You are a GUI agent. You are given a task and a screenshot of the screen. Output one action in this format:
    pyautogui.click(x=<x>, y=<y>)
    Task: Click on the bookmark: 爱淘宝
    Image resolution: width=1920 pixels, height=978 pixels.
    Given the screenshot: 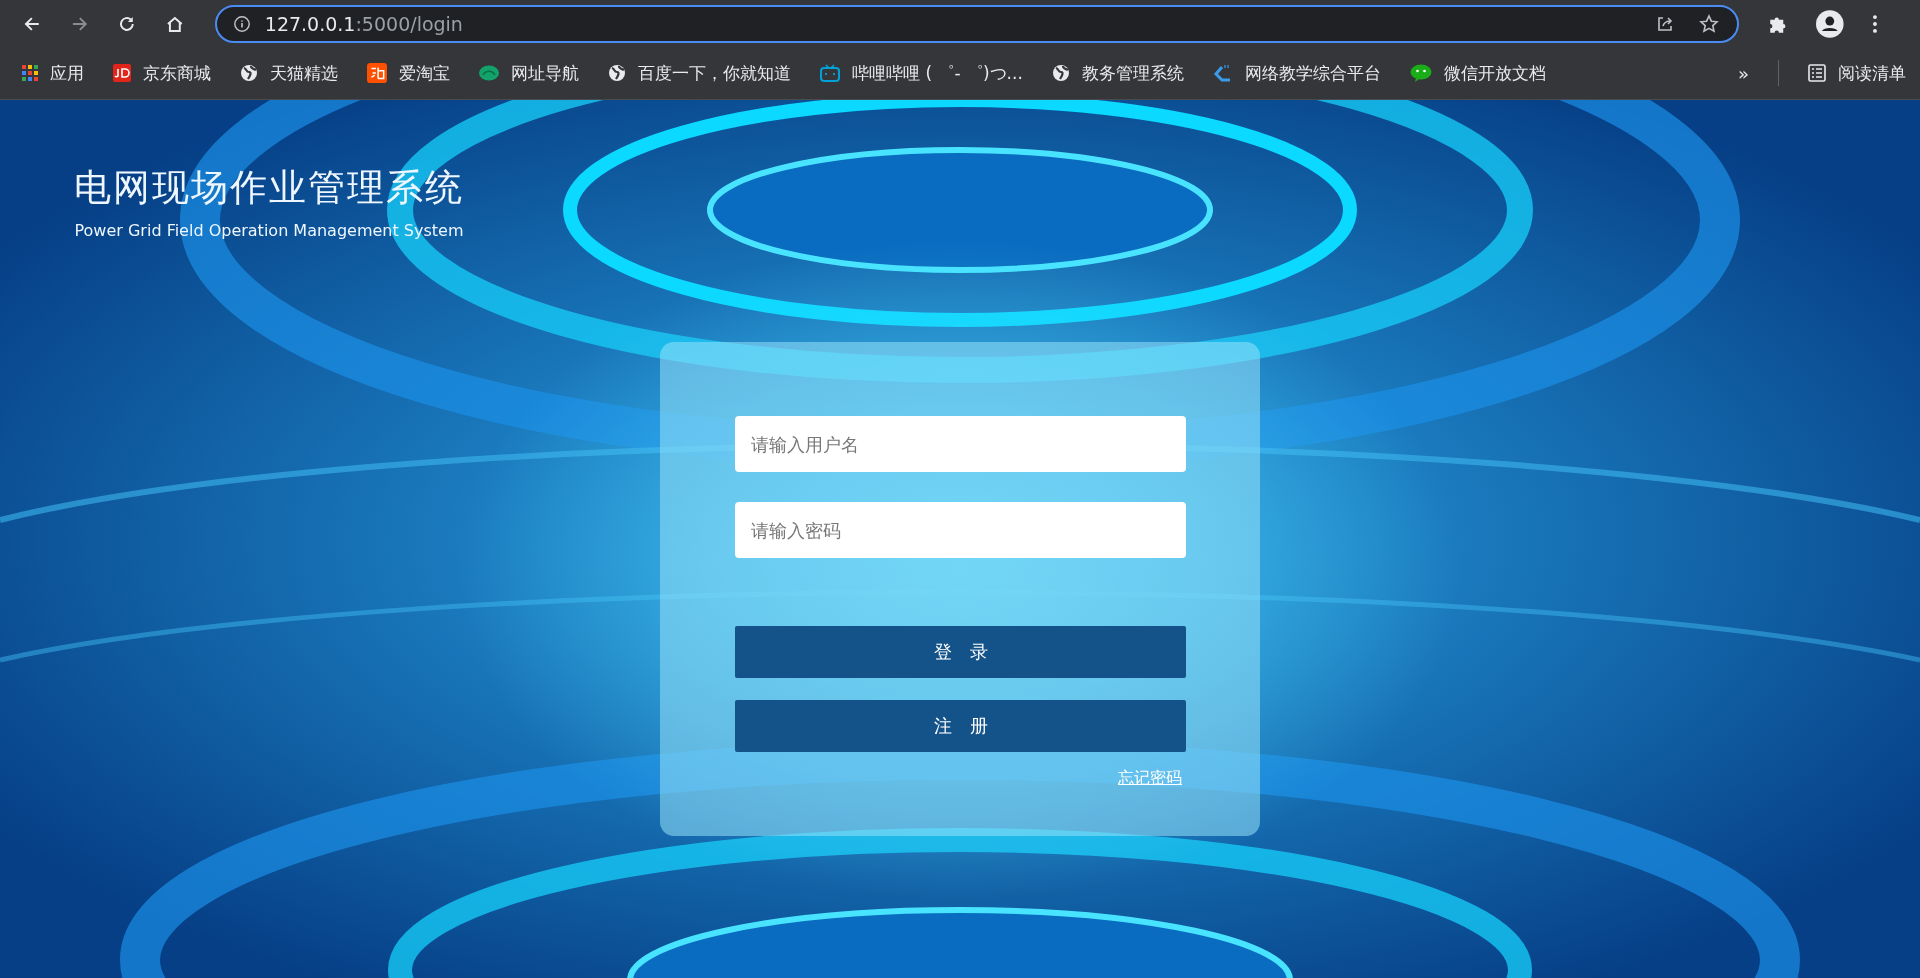 What is the action you would take?
    pyautogui.click(x=408, y=73)
    